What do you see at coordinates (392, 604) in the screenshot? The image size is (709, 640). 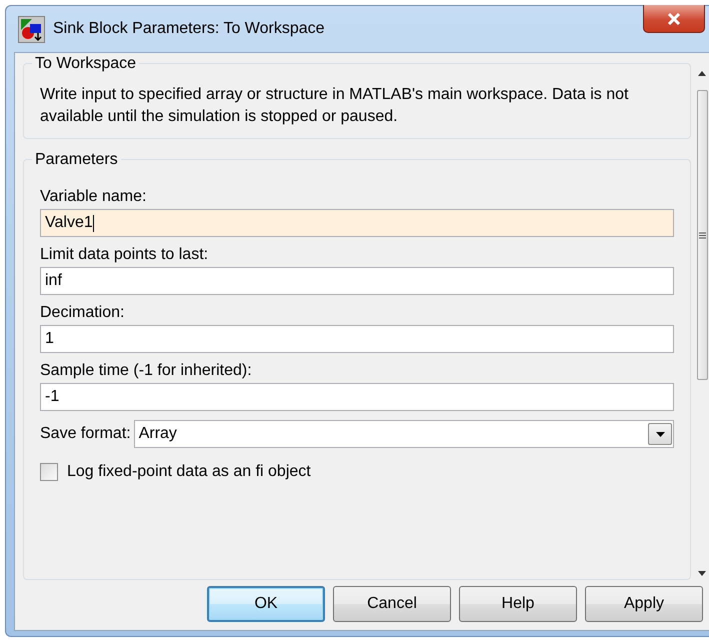 I see `dialog-button: Cancel` at bounding box center [392, 604].